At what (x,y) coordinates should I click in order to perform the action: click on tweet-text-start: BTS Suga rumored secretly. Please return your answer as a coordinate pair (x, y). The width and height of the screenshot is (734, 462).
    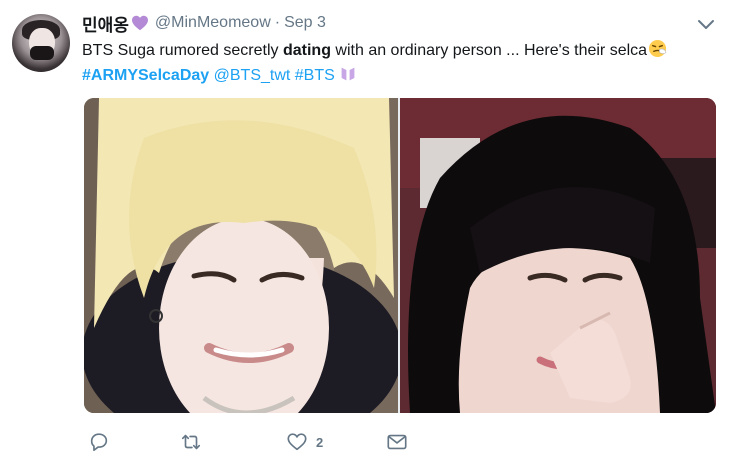
    Looking at the image, I should click on (182, 50).